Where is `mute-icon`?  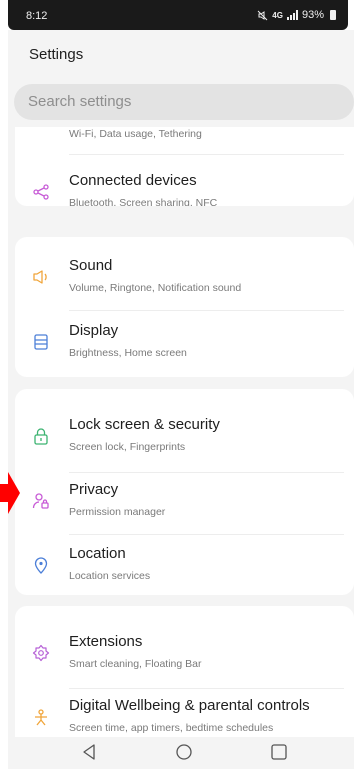
mute-icon is located at coordinates (262, 15).